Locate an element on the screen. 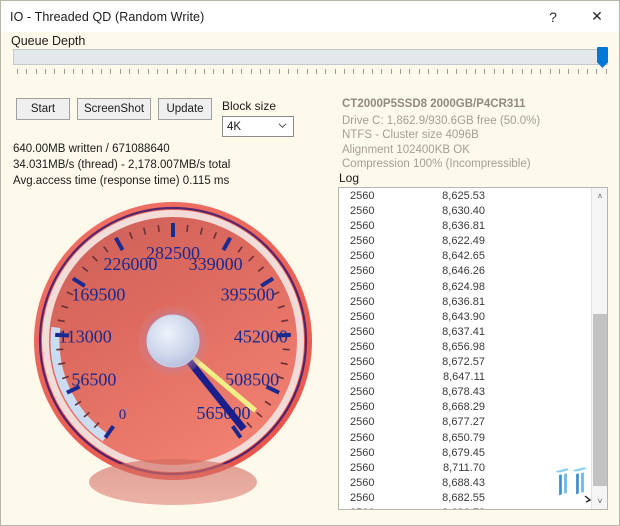 This screenshot has width=620, height=526. log-row: 2560 8,711.70 is located at coordinates (465, 468).